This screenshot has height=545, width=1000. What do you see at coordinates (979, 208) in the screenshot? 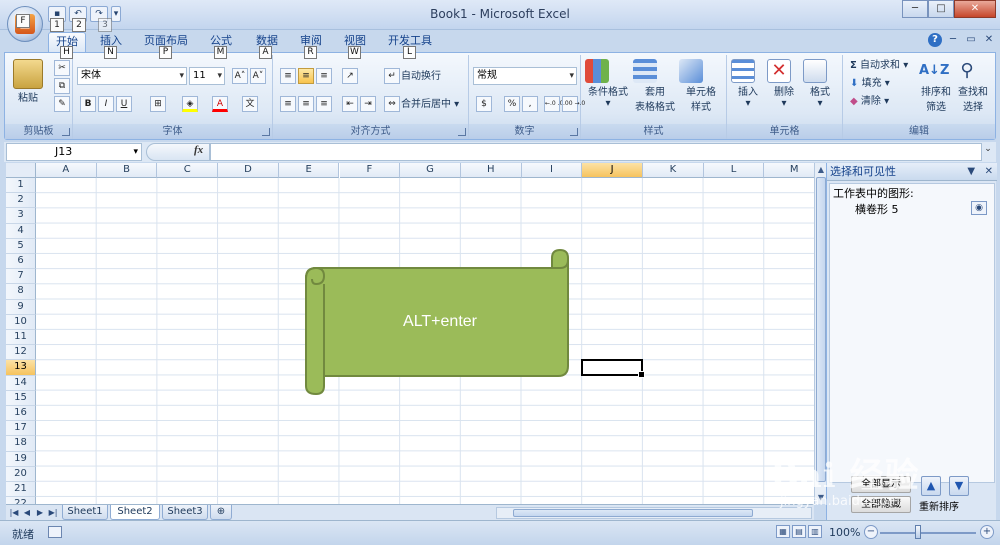
I see `visibility-eye-icon: ◉` at bounding box center [979, 208].